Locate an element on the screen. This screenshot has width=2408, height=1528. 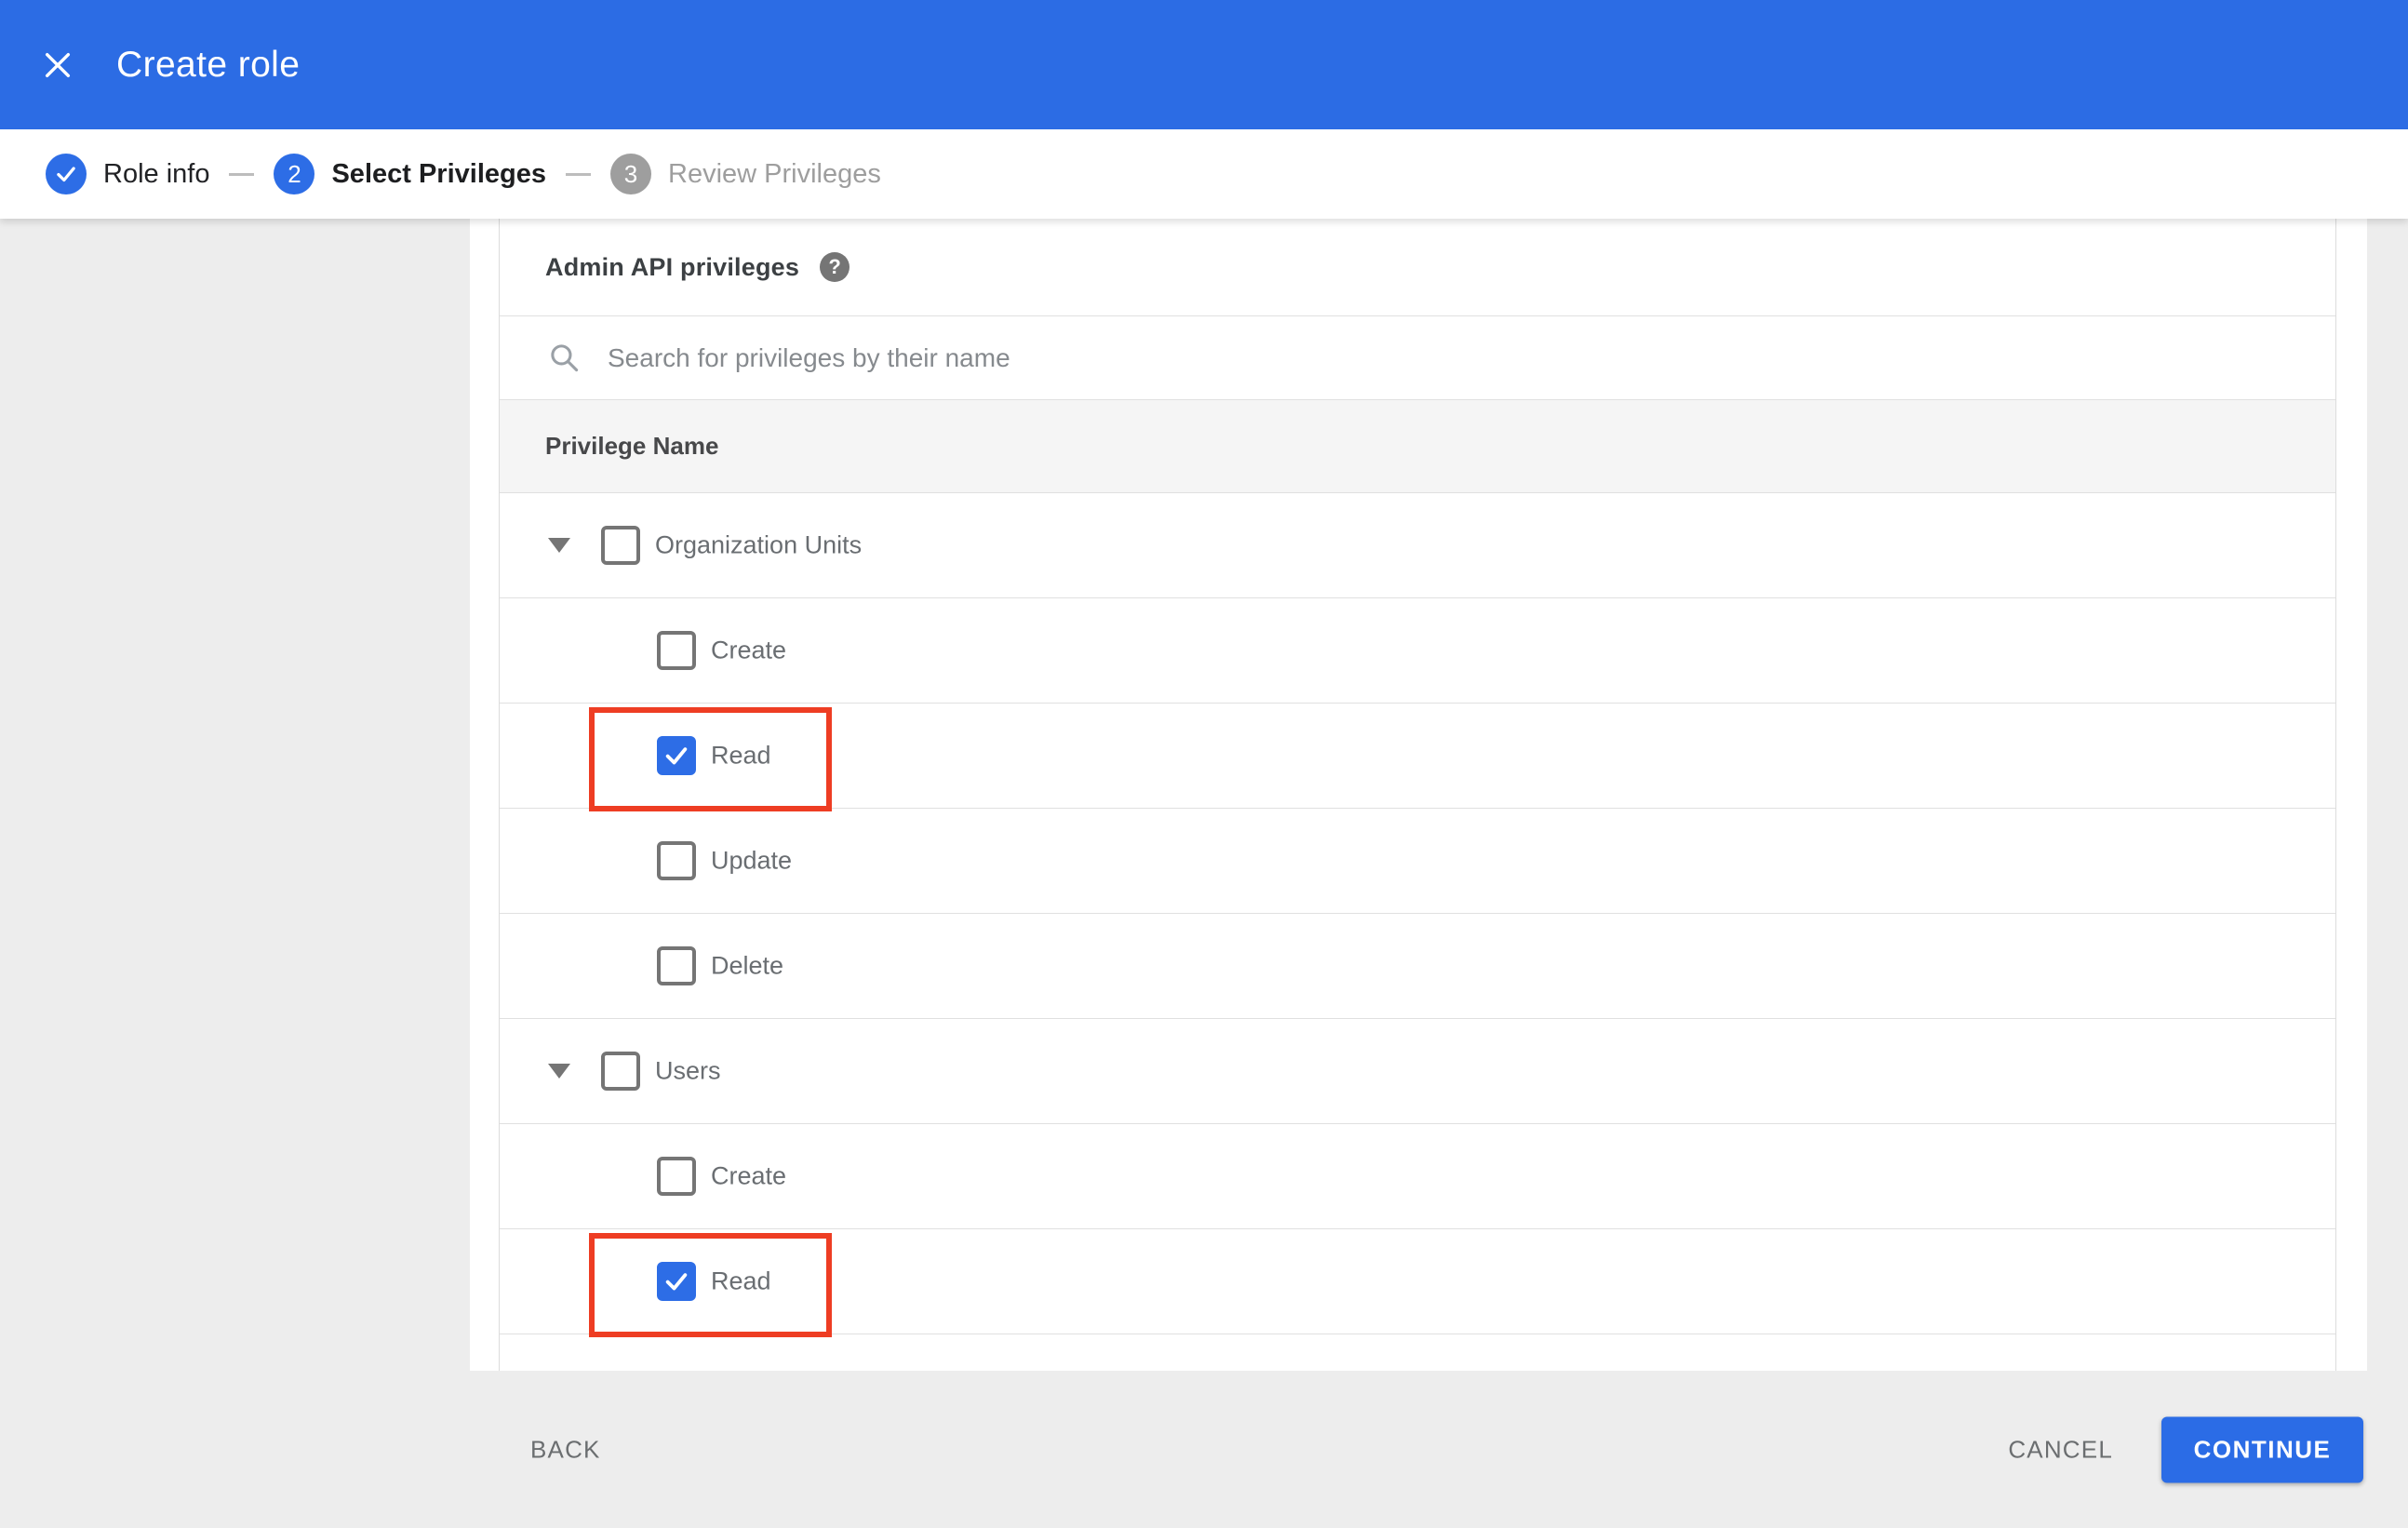
panel-title-row: Admin API privileges ? is located at coordinates (1418, 268).